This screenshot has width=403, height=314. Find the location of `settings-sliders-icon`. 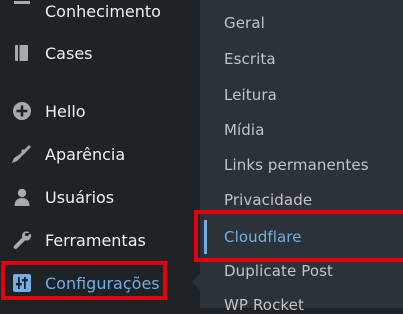

settings-sliders-icon is located at coordinates (22, 283).